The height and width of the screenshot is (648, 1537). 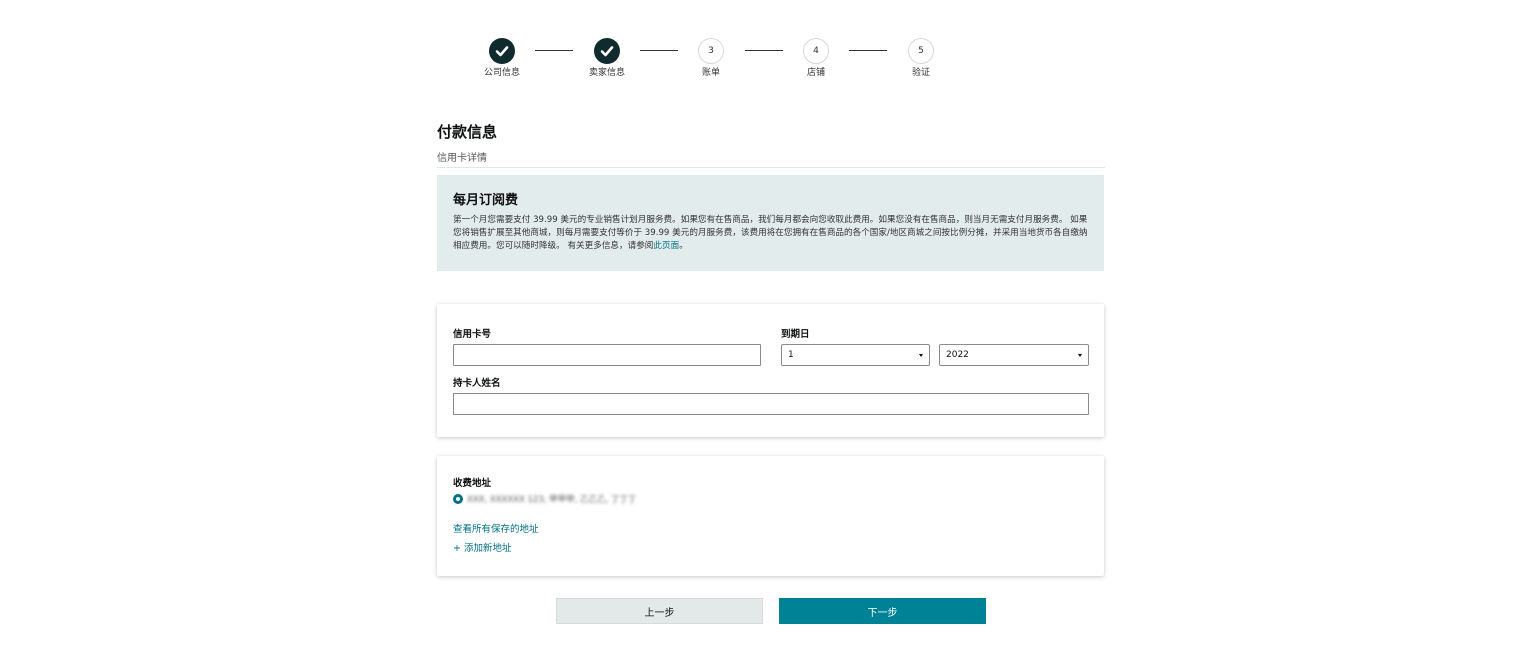 What do you see at coordinates (957, 355) in the screenshot?
I see `expiry-year-value: 2022` at bounding box center [957, 355].